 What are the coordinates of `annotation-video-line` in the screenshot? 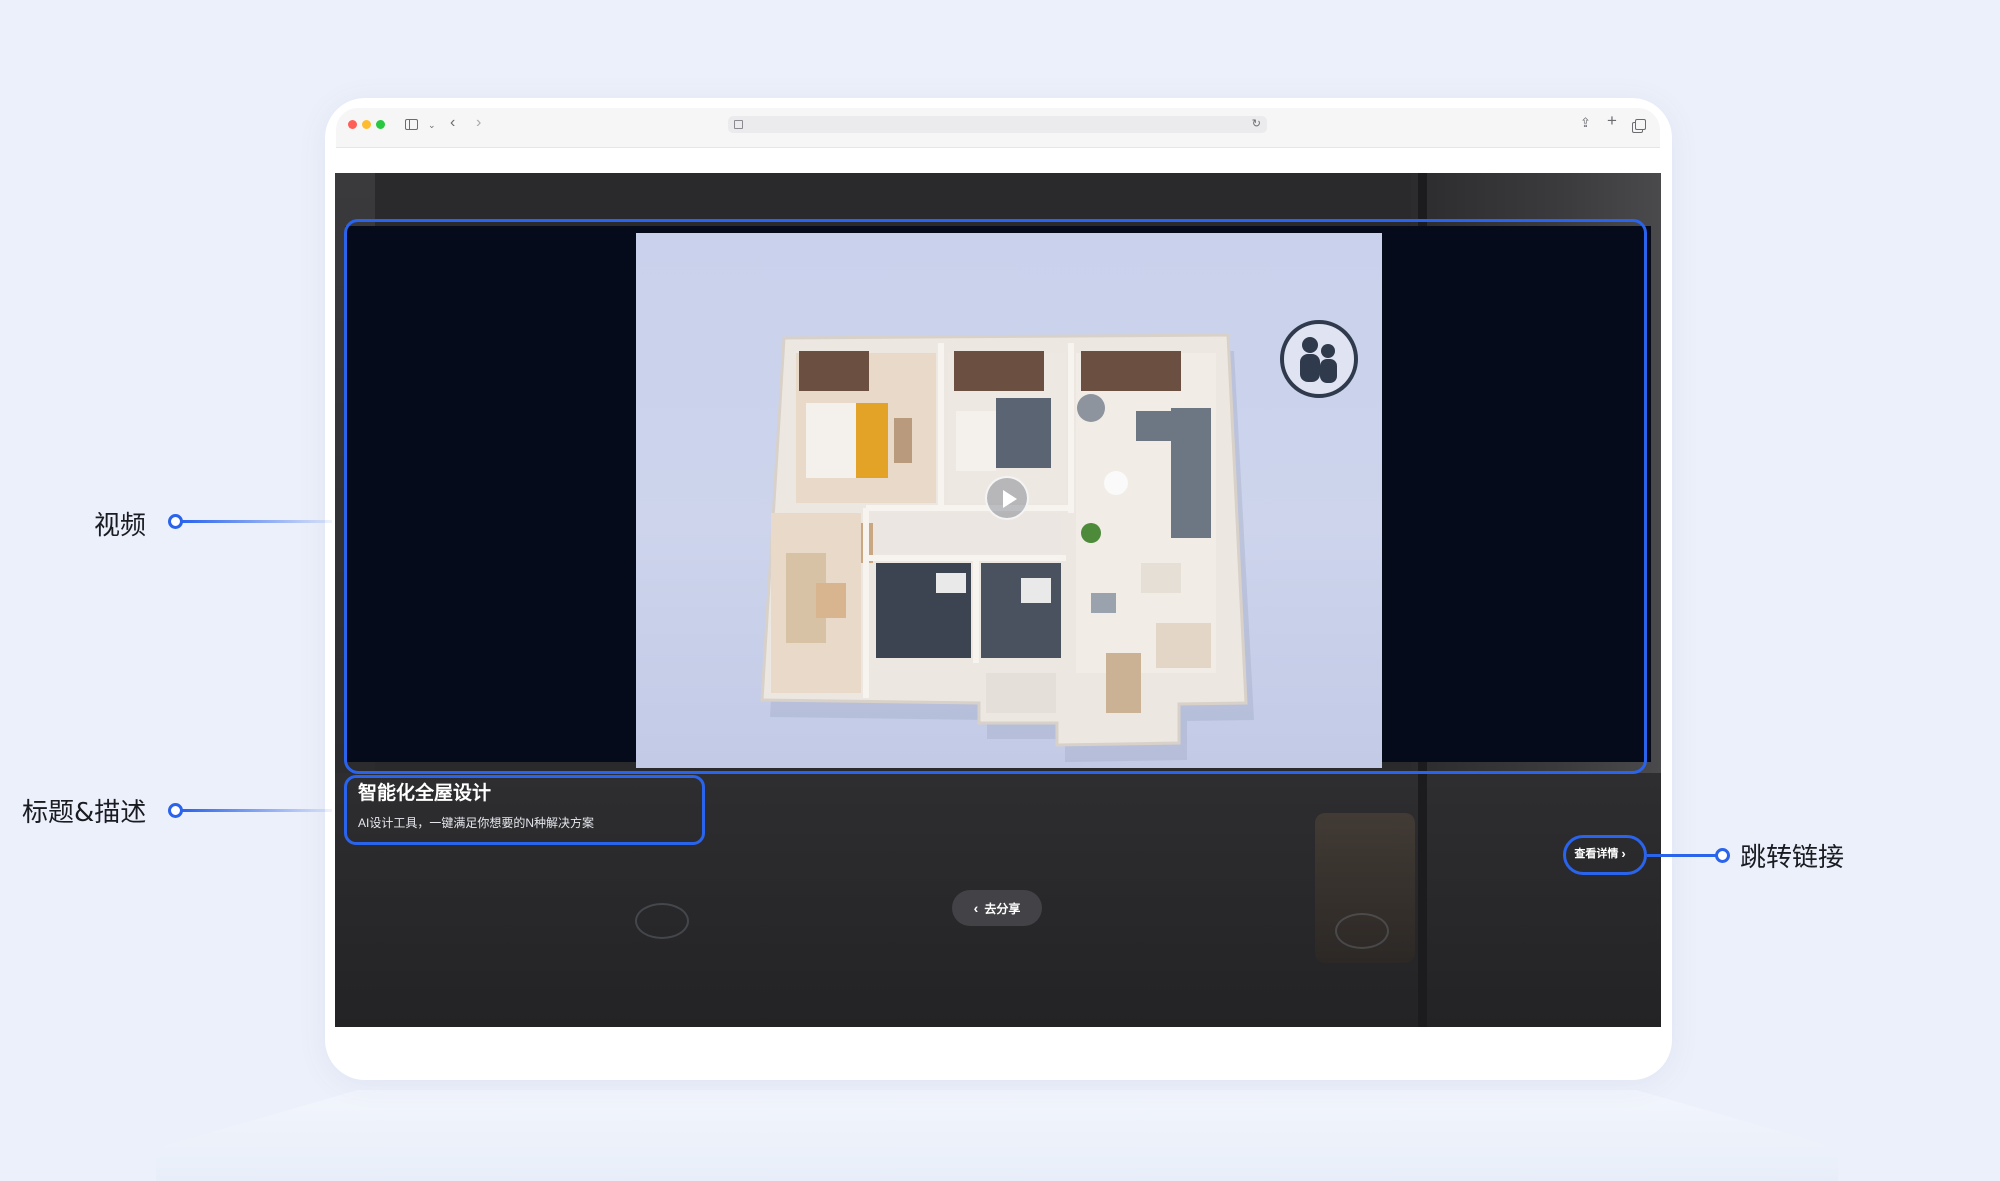 It's located at (257, 521).